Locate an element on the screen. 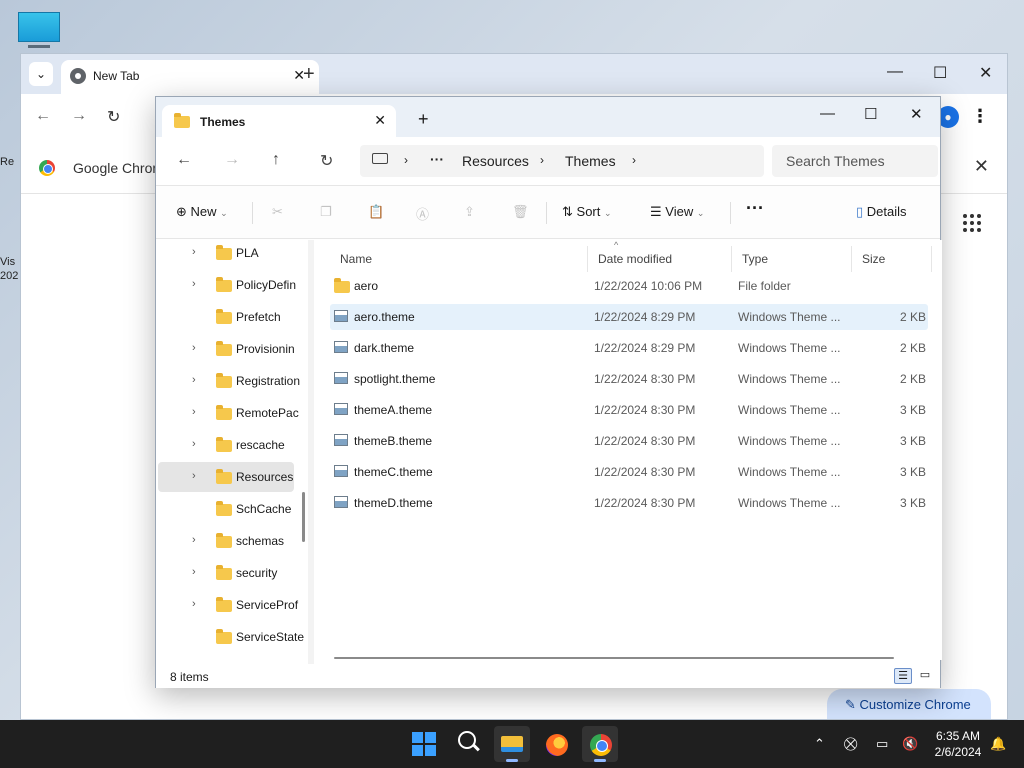 The height and width of the screenshot is (768, 1024). close-info-bar-icon: ✕ is located at coordinates (981, 166).